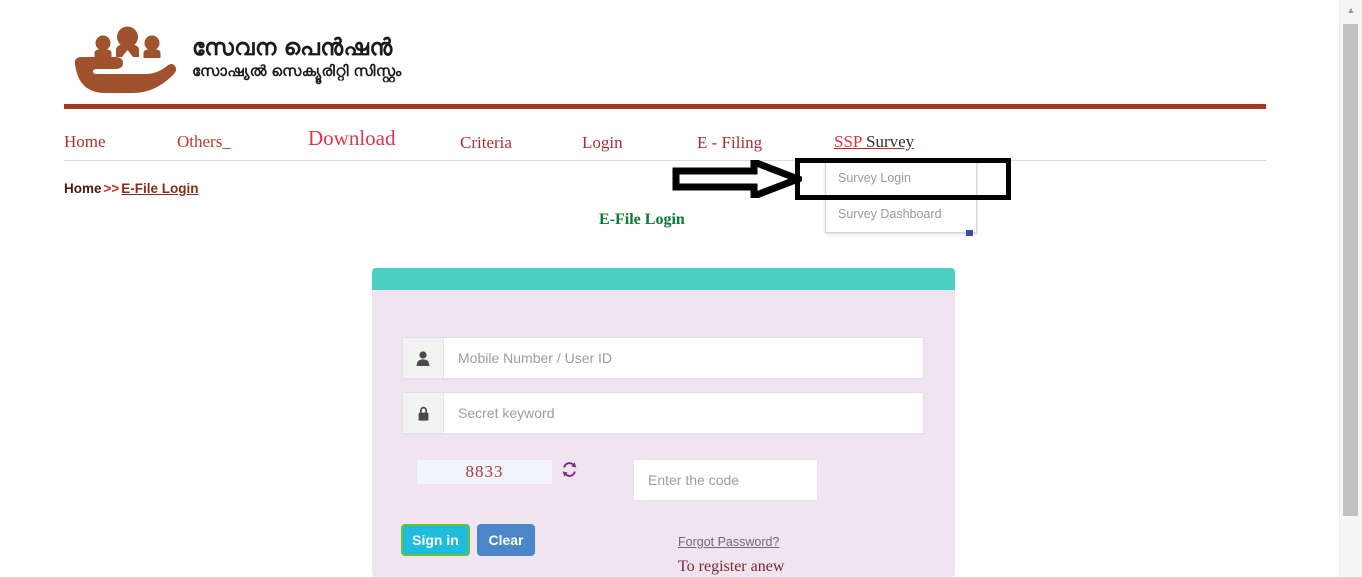 This screenshot has width=1362, height=577. I want to click on username-input, so click(683, 358).